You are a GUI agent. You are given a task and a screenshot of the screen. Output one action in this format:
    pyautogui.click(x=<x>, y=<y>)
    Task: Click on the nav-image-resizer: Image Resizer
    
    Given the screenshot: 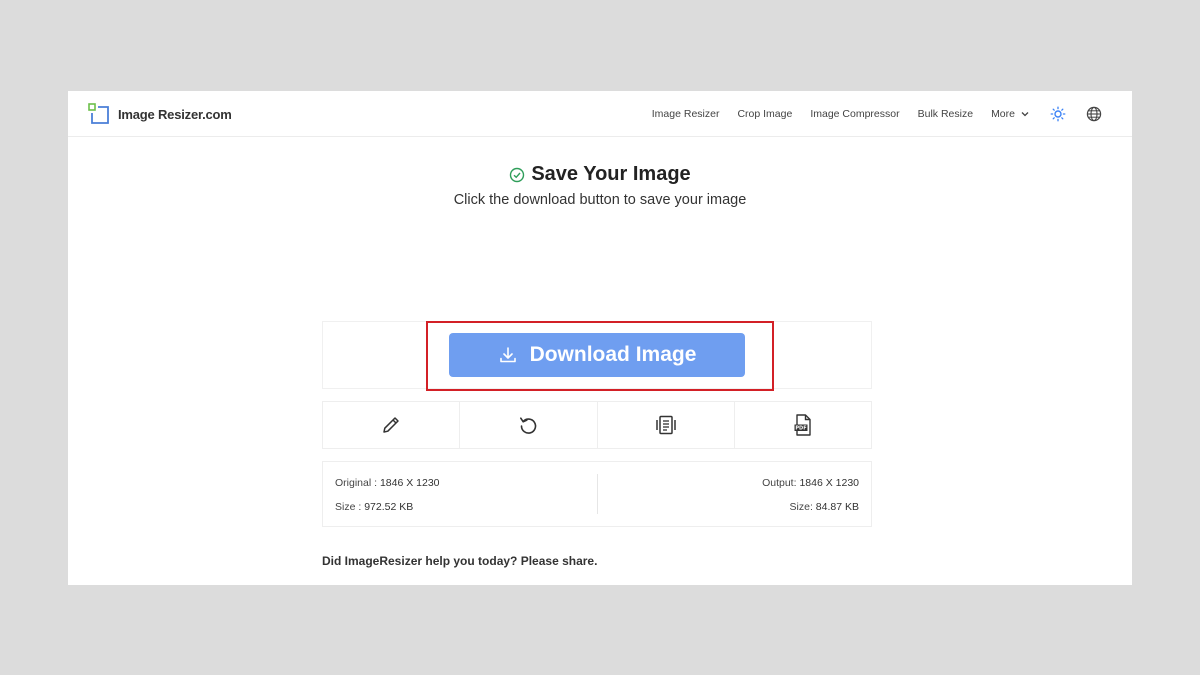 What is the action you would take?
    pyautogui.click(x=686, y=114)
    